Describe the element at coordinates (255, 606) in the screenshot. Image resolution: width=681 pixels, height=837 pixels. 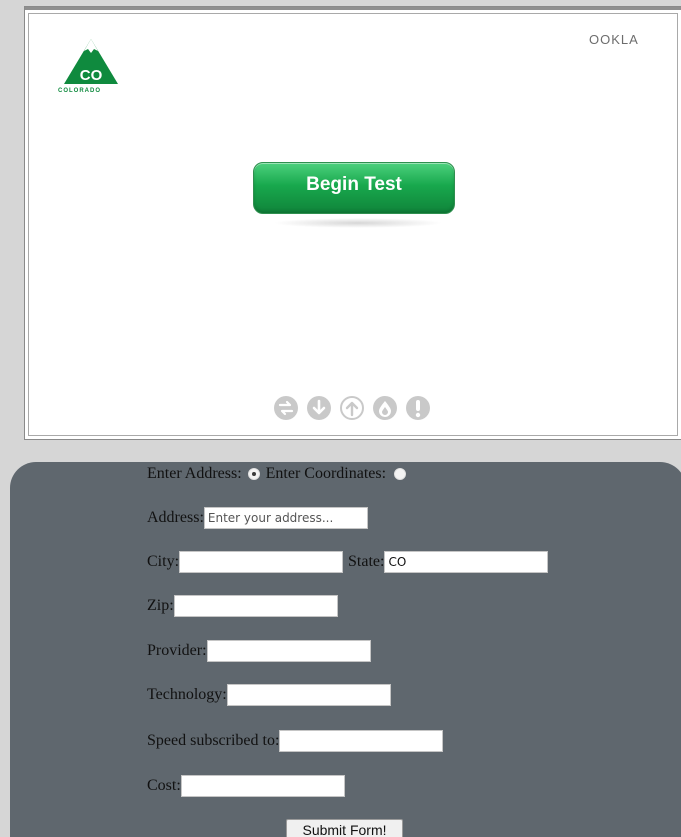
I see `zip-input` at that location.